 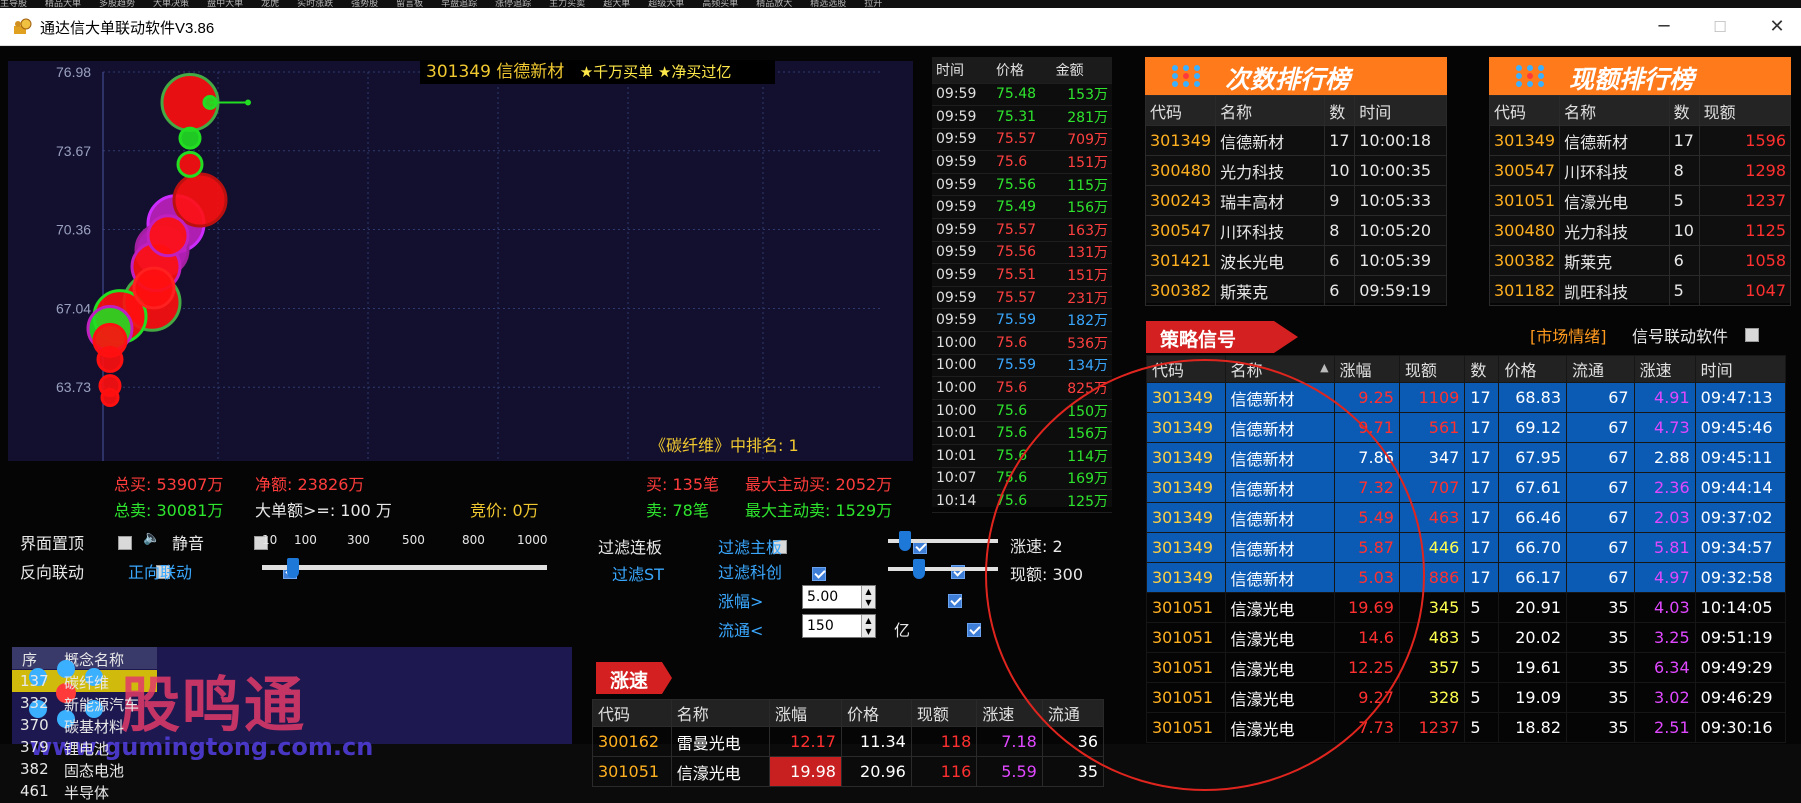 What do you see at coordinates (1640, 140) in the screenshot?
I see `rank-row: 301349 信德新材 17 1596` at bounding box center [1640, 140].